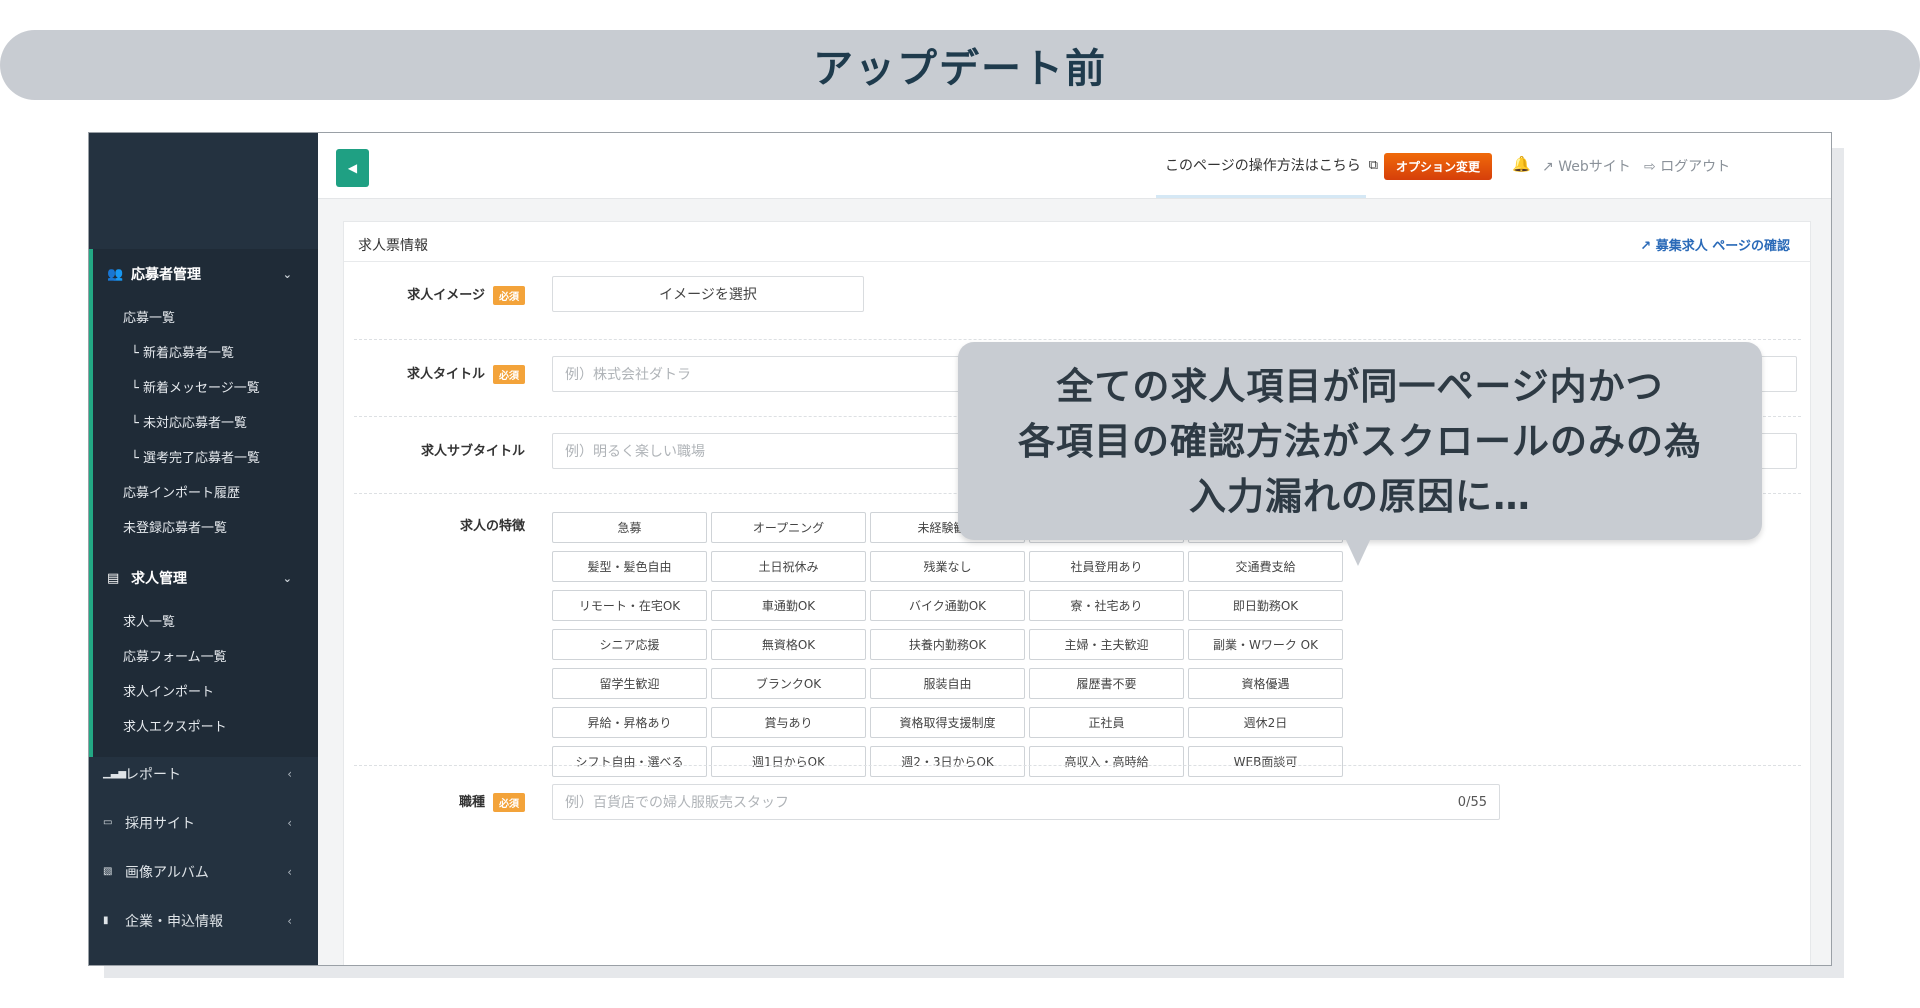 This screenshot has width=1920, height=1008. Describe the element at coordinates (1026, 802) in the screenshot. I see `job-type-input: 例）百貨店での婦人服販売スタッフ 0/55` at that location.